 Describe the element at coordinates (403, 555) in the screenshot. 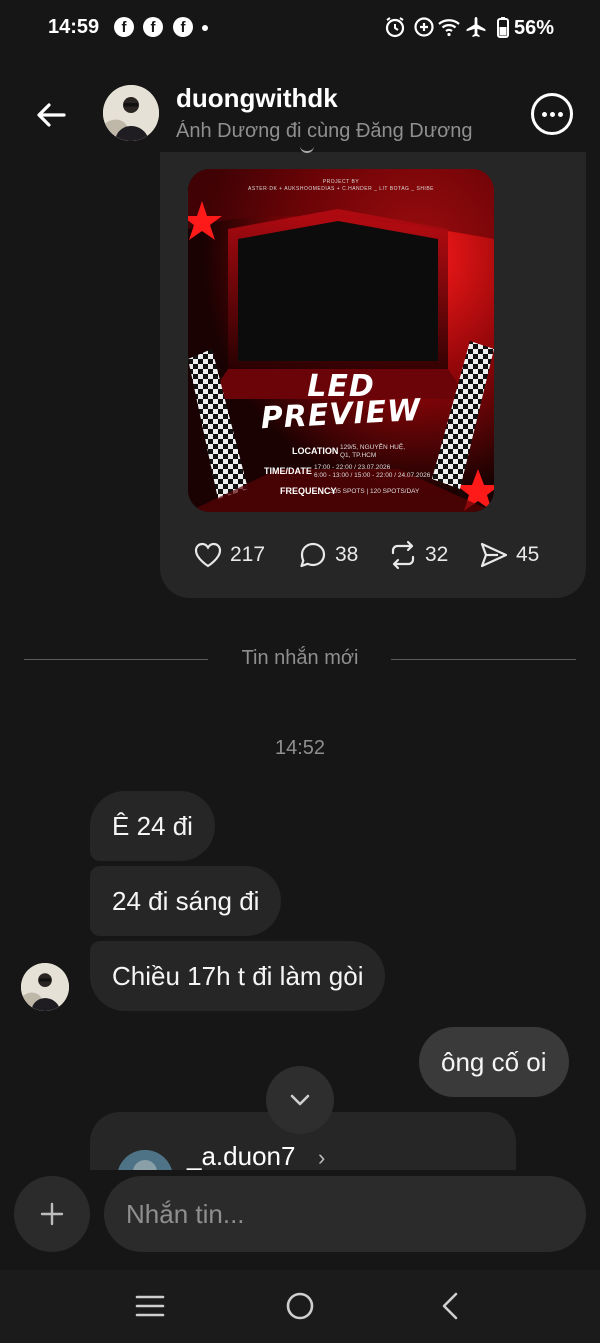

I see `repost-icon` at that location.